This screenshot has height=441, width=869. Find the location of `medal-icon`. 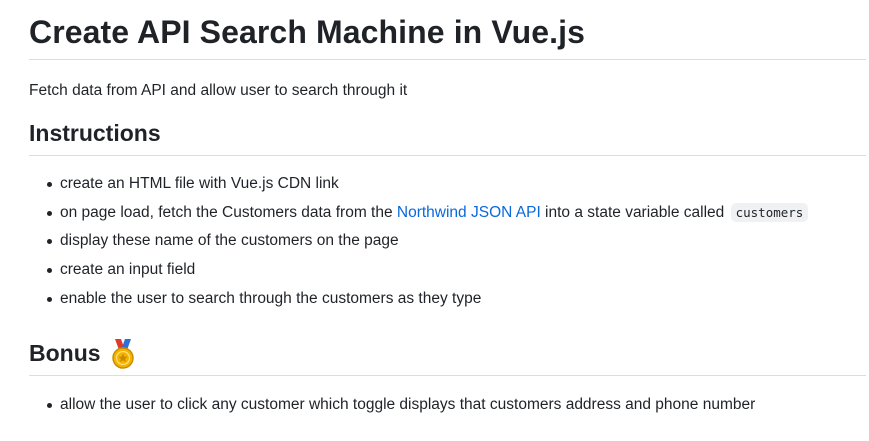

medal-icon is located at coordinates (123, 354).